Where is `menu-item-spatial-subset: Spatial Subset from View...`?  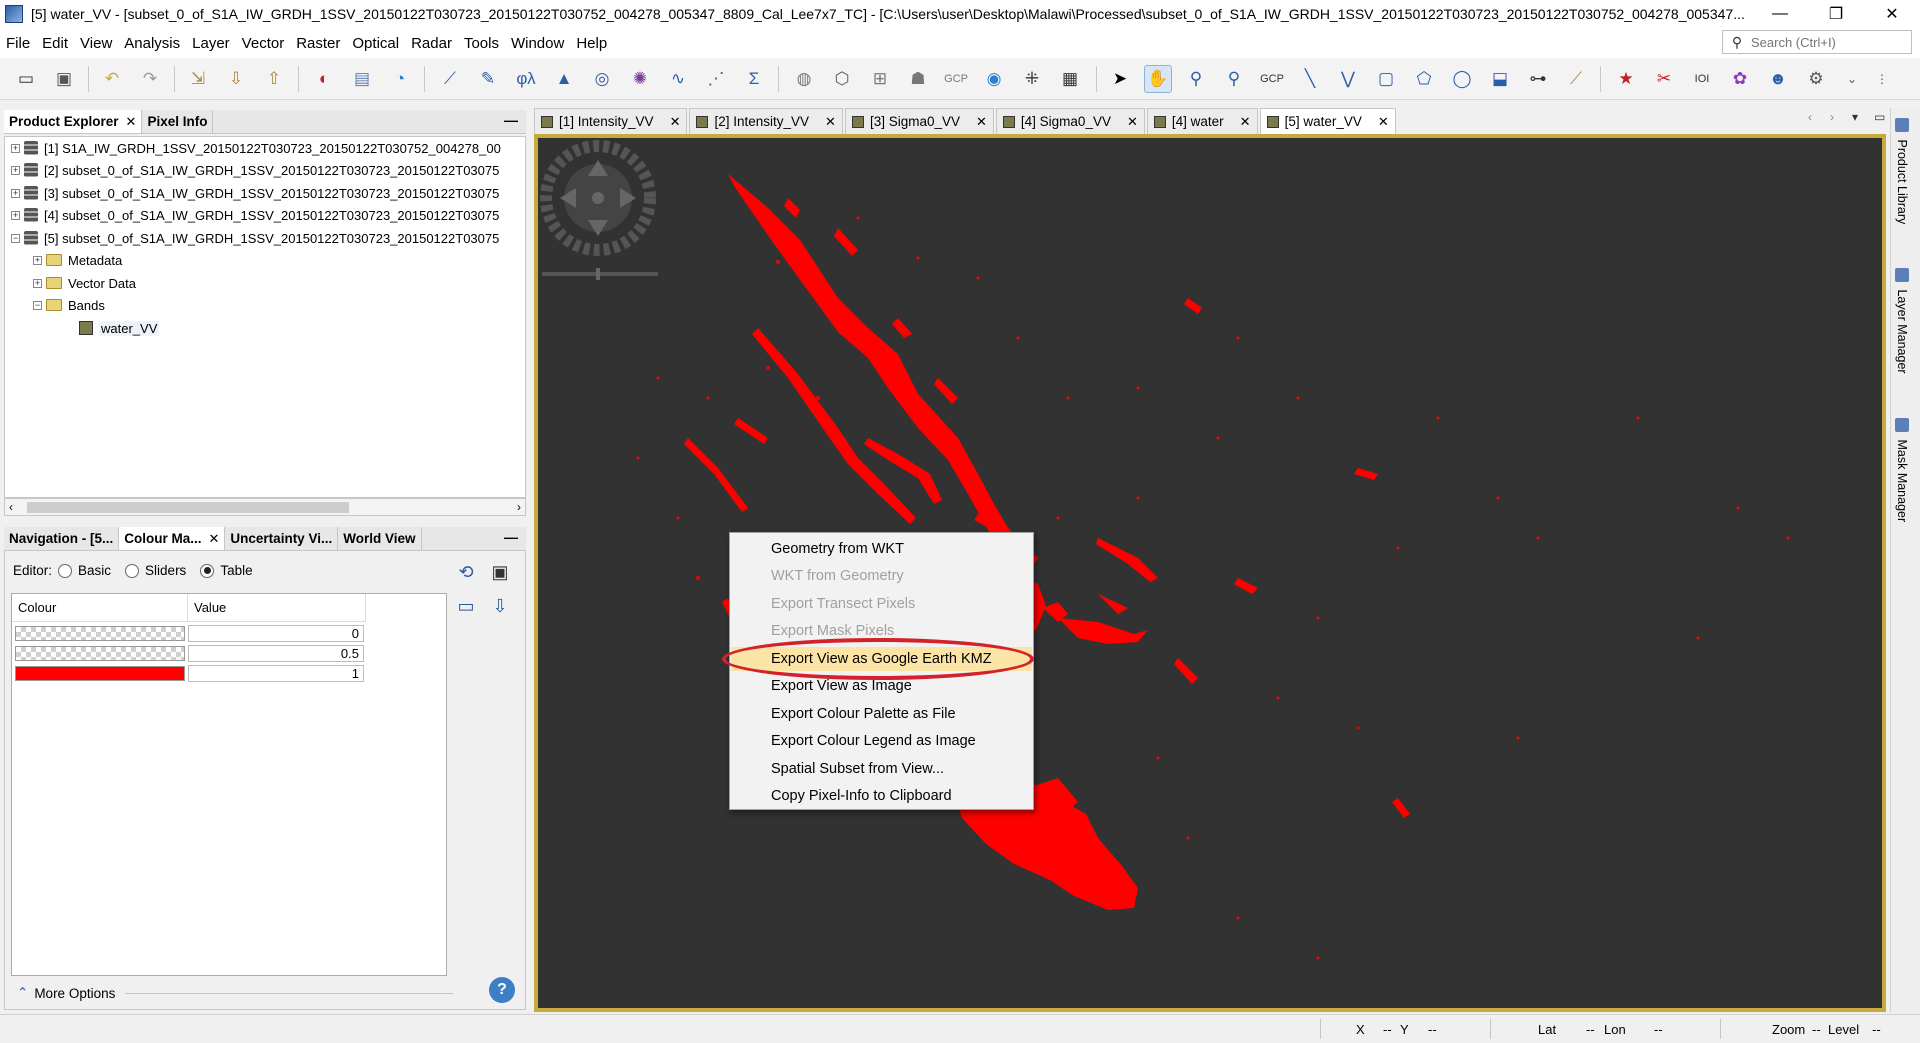
menu-item-spatial-subset: Spatial Subset from View... is located at coordinates (881, 769).